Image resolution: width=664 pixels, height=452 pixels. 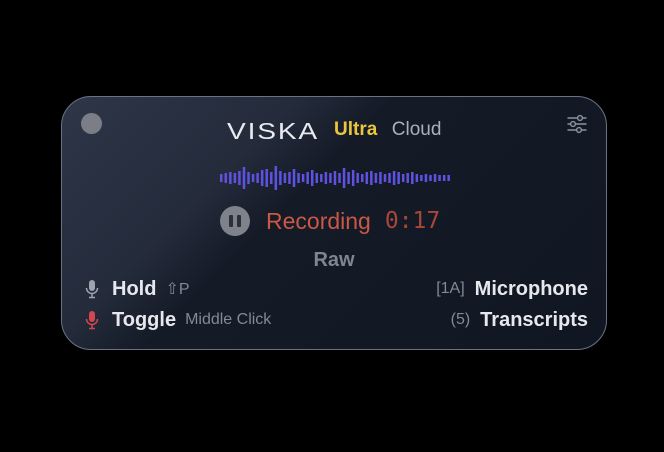 I want to click on toggle-key: Middle Click, so click(x=228, y=319).